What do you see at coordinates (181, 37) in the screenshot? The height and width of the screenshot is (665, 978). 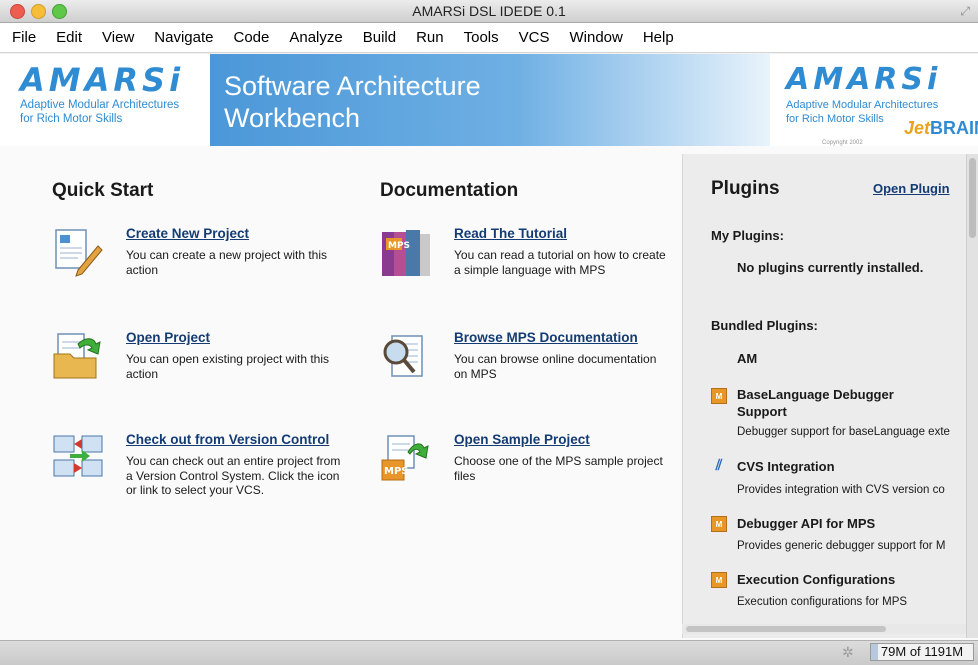 I see `menu-navigate: Navigate` at bounding box center [181, 37].